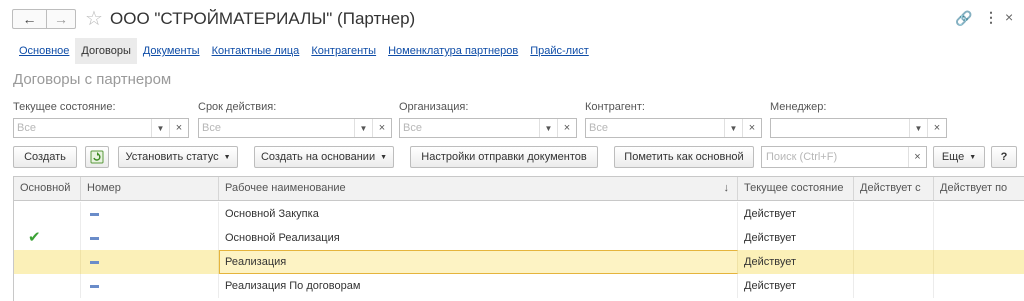 The height and width of the screenshot is (301, 1024). I want to click on create-button-label: Создать, so click(45, 157).